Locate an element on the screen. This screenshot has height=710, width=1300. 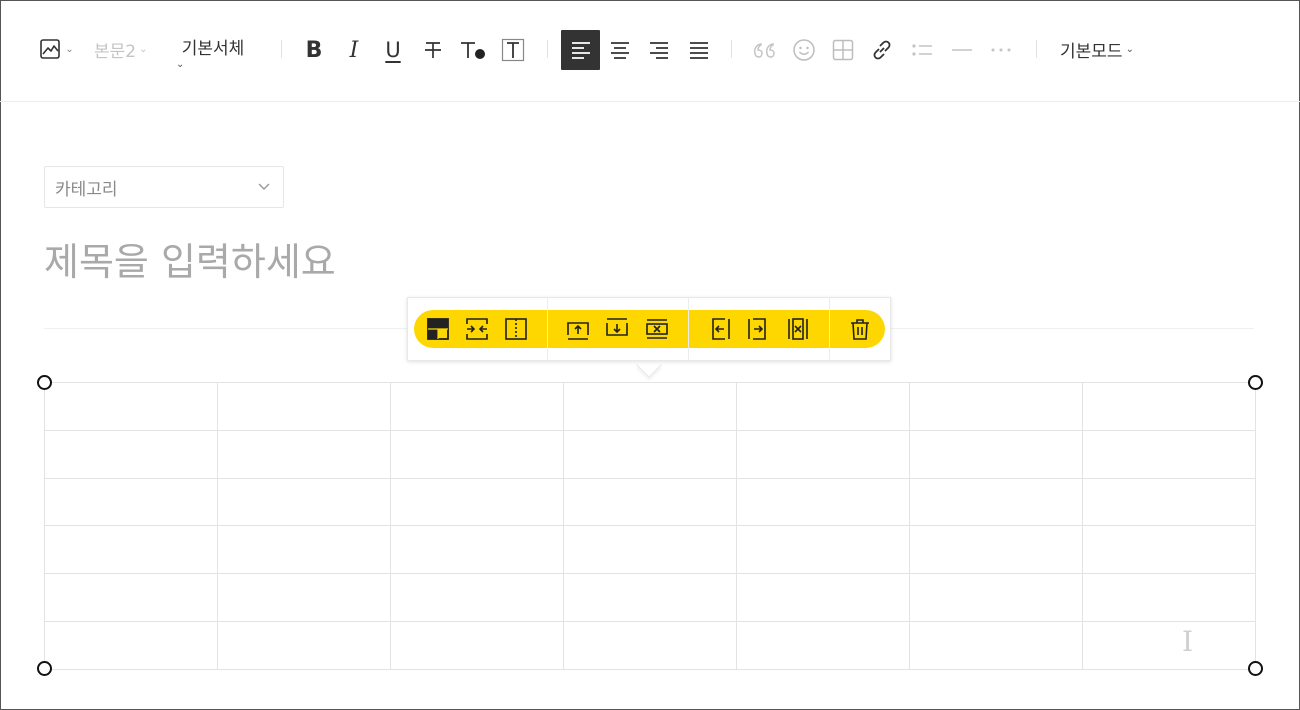
bold-button: B is located at coordinates (314, 50).